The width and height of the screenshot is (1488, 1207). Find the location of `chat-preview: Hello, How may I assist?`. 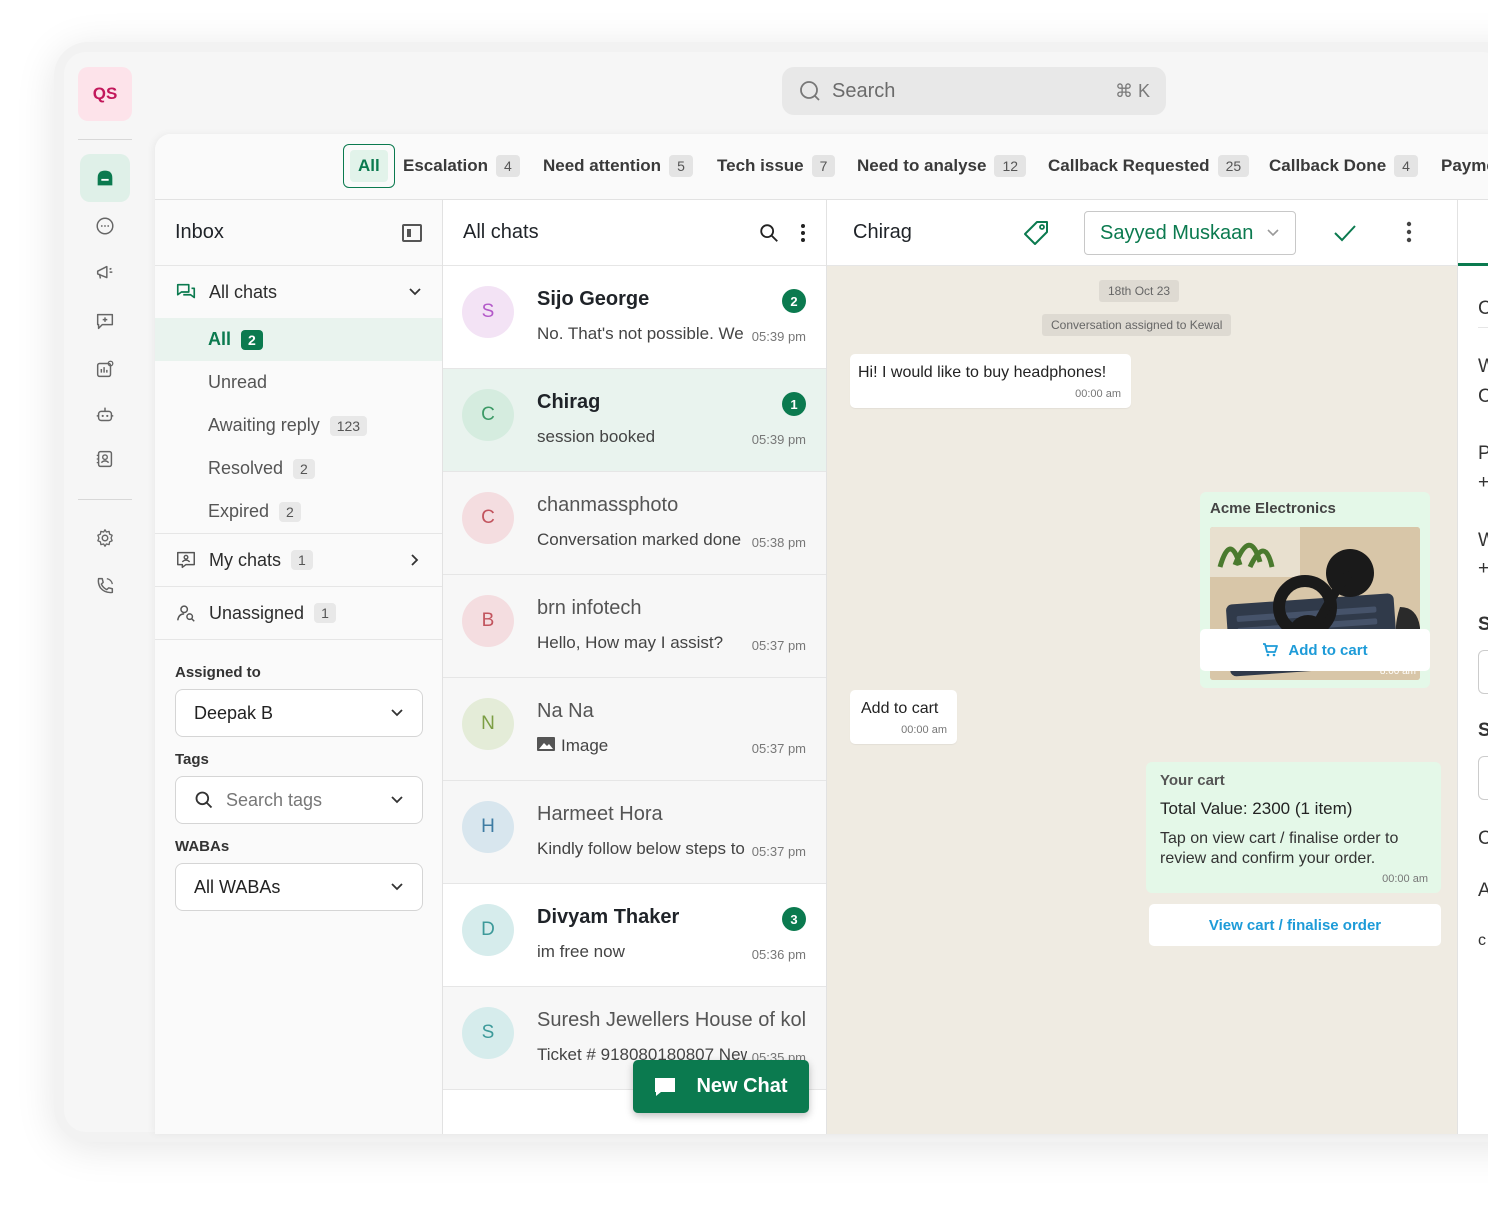

chat-preview: Hello, How may I assist? is located at coordinates (630, 642).